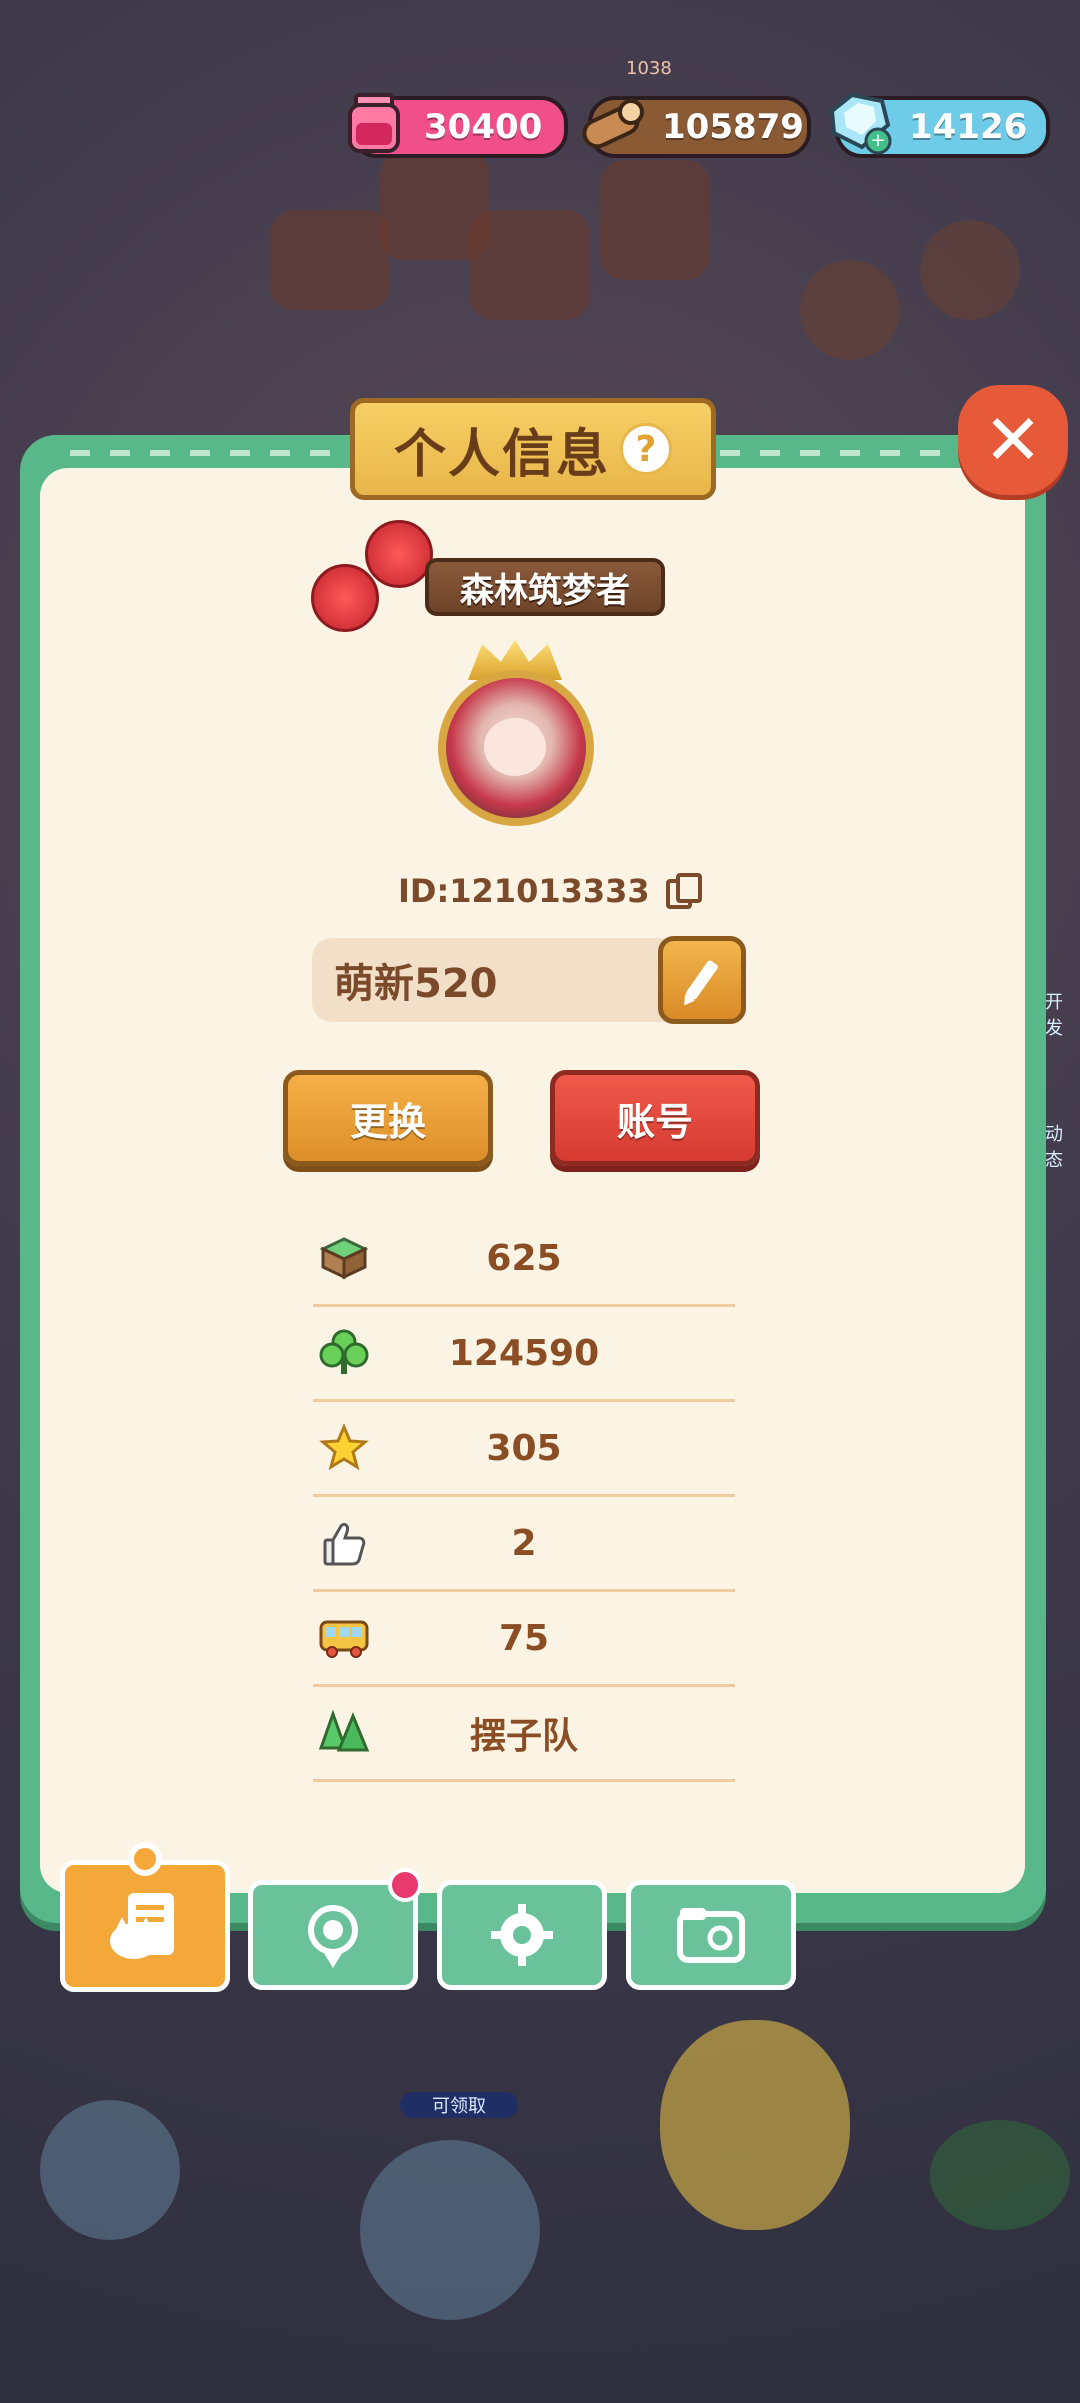 The width and height of the screenshot is (1080, 2403). I want to click on wood-currency: 105879, so click(696, 127).